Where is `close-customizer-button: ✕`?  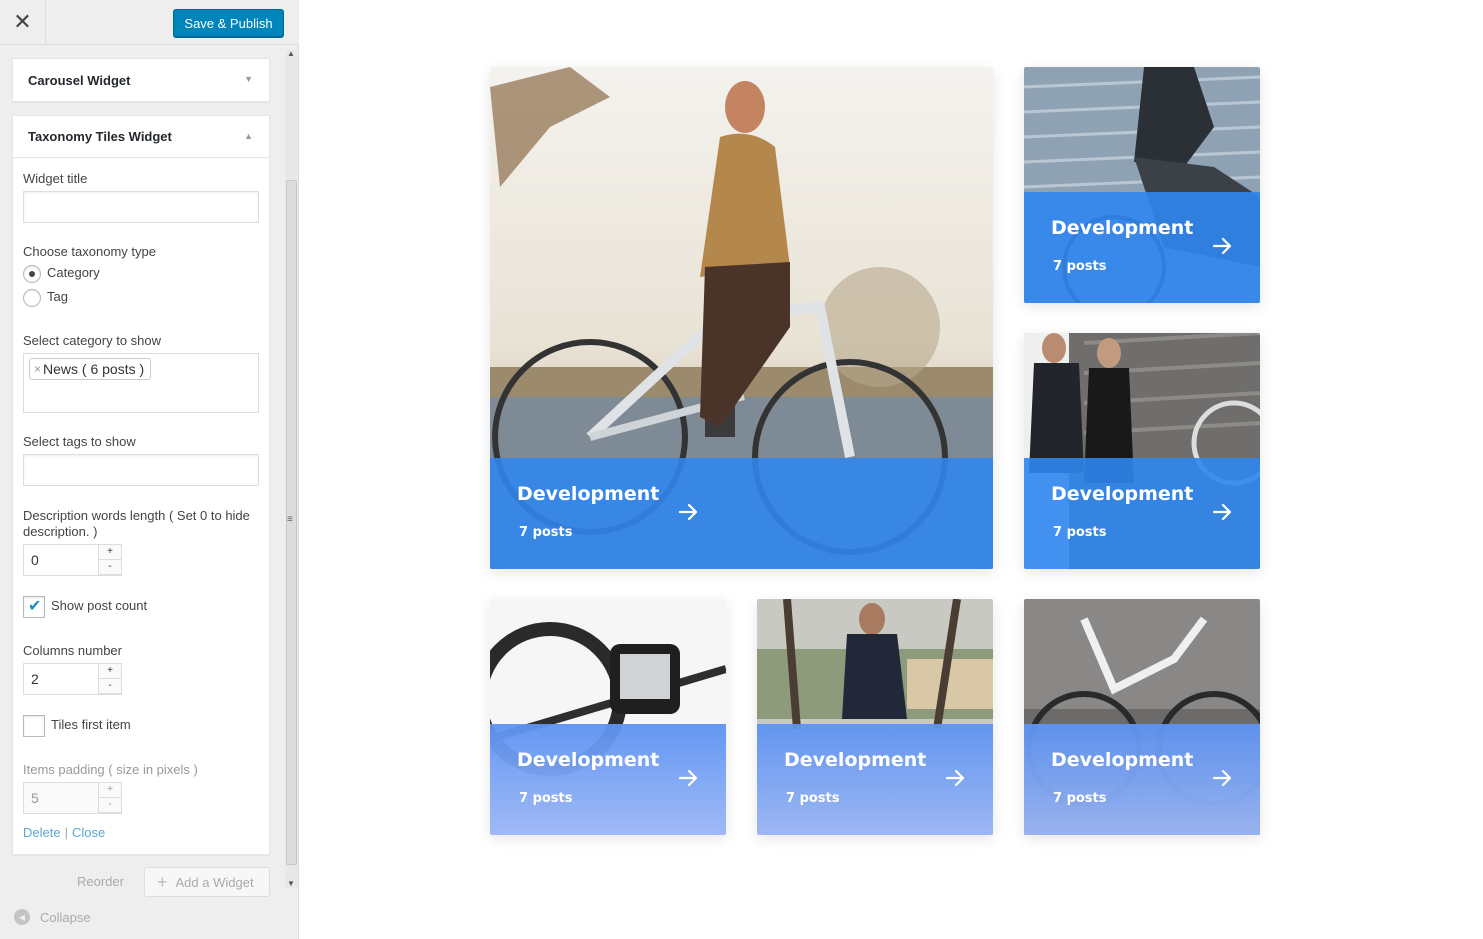 close-customizer-button: ✕ is located at coordinates (23, 22).